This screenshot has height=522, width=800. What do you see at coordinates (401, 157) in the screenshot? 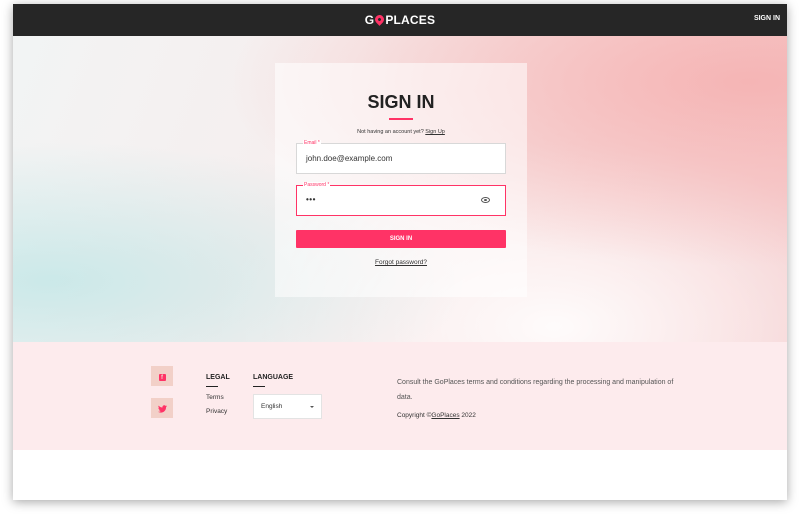
I see `email-field: Email * john.doe@example.com` at bounding box center [401, 157].